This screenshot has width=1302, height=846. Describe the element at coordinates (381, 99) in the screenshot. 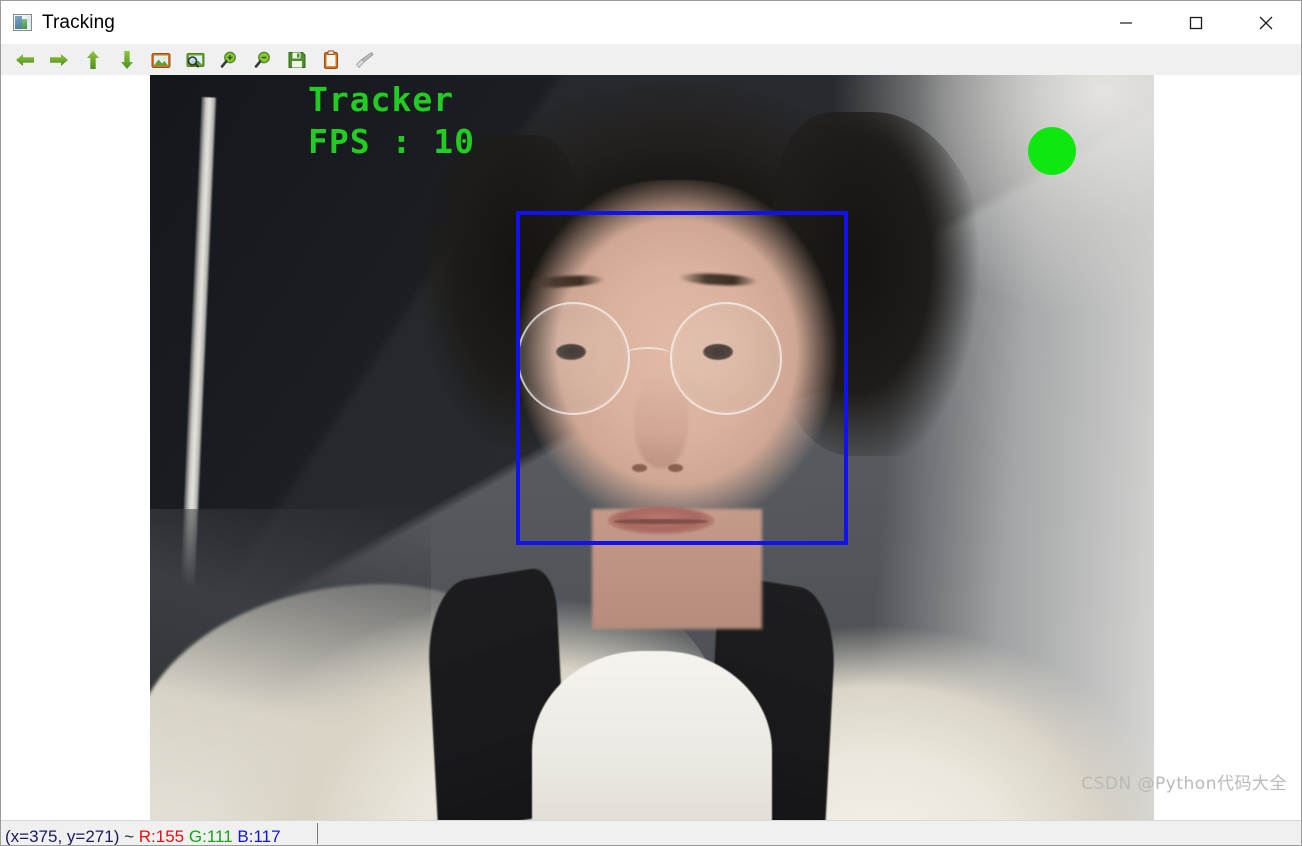

I see `overlay-tracker-label: Tracker` at that location.